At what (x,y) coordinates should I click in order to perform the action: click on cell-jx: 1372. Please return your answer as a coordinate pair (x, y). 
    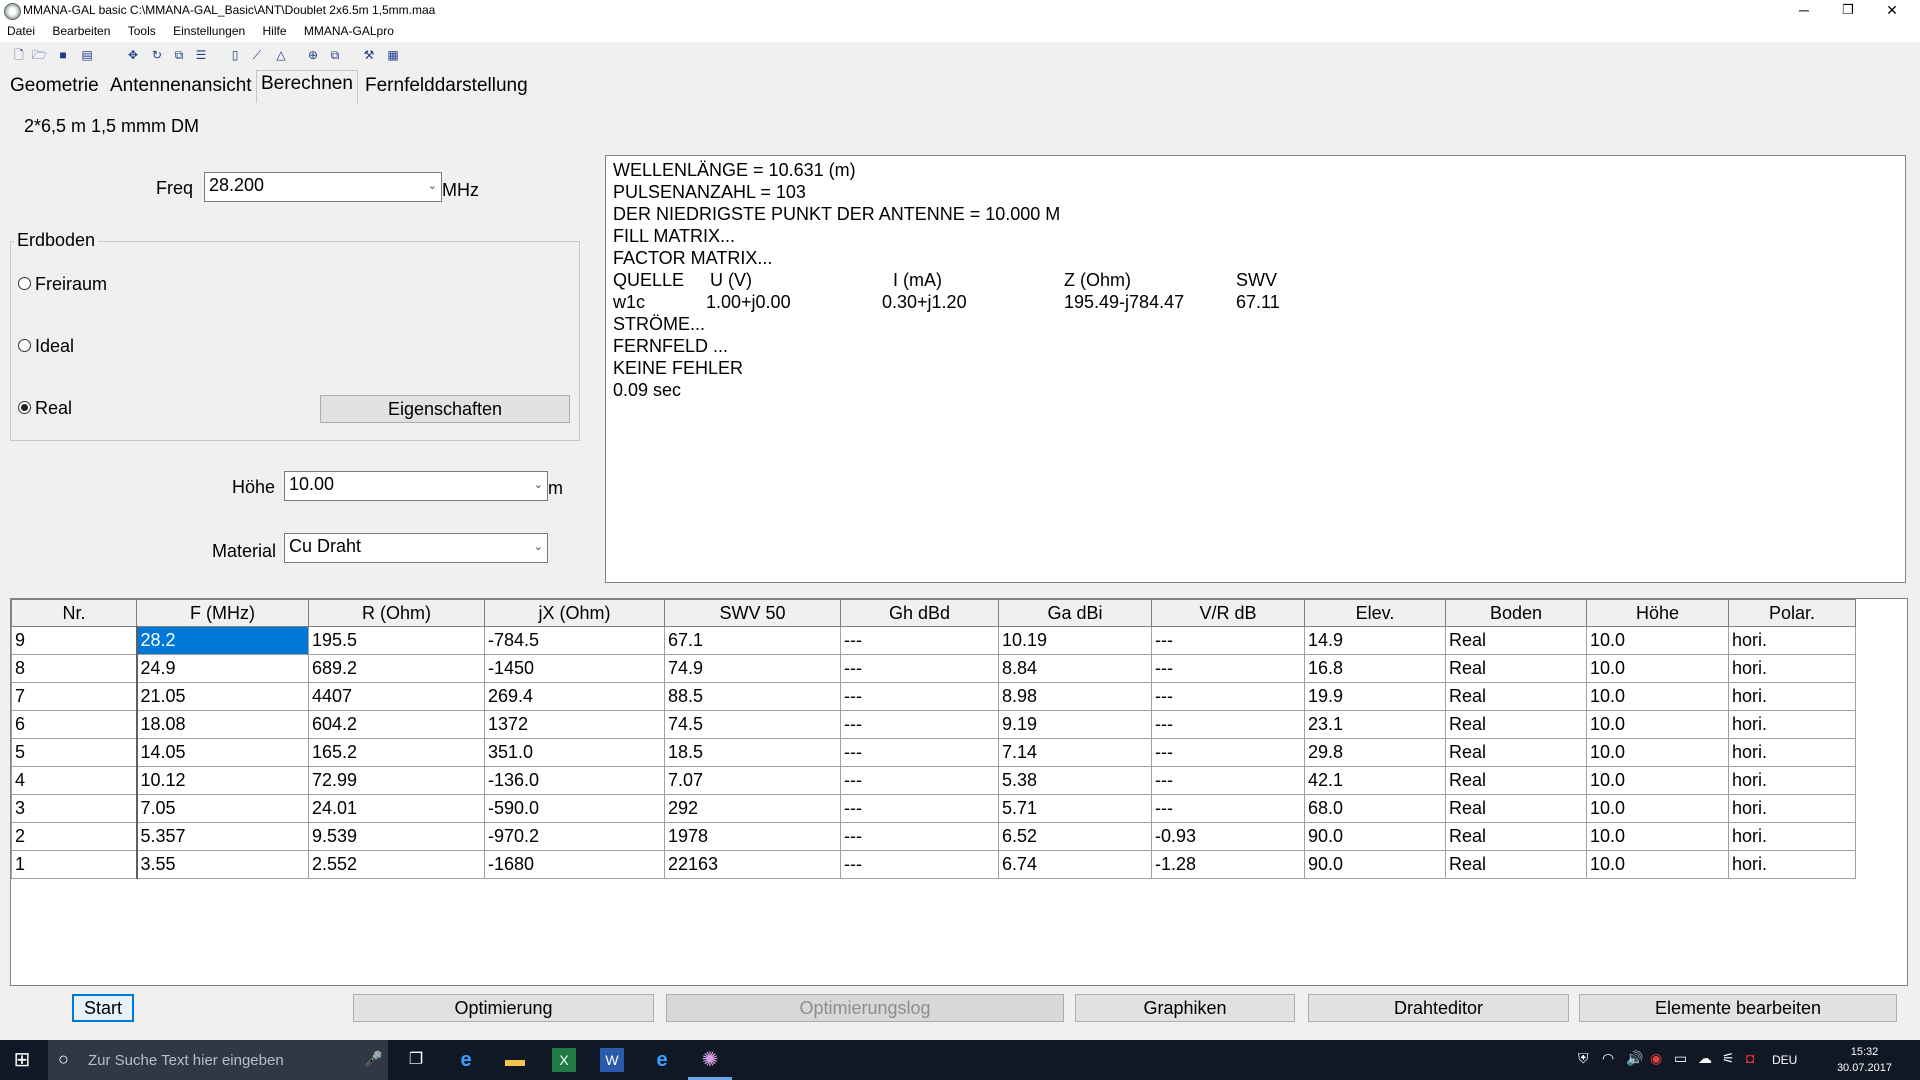
    Looking at the image, I should click on (574, 724).